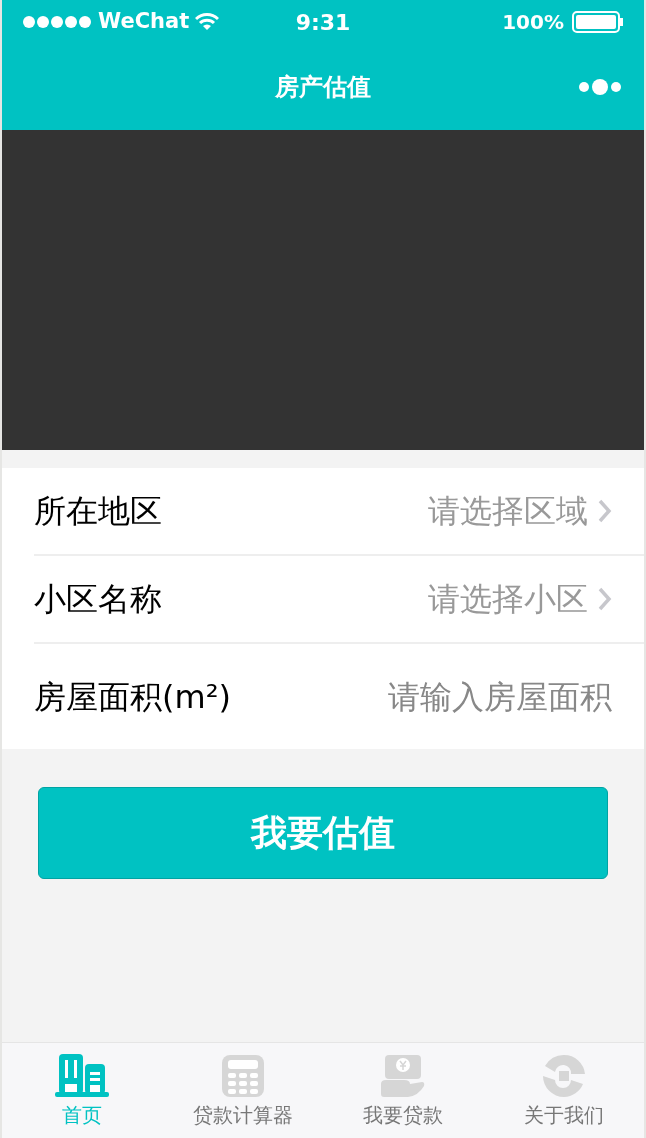  What do you see at coordinates (520, 599) in the screenshot?
I see `select-field: 请选择小区` at bounding box center [520, 599].